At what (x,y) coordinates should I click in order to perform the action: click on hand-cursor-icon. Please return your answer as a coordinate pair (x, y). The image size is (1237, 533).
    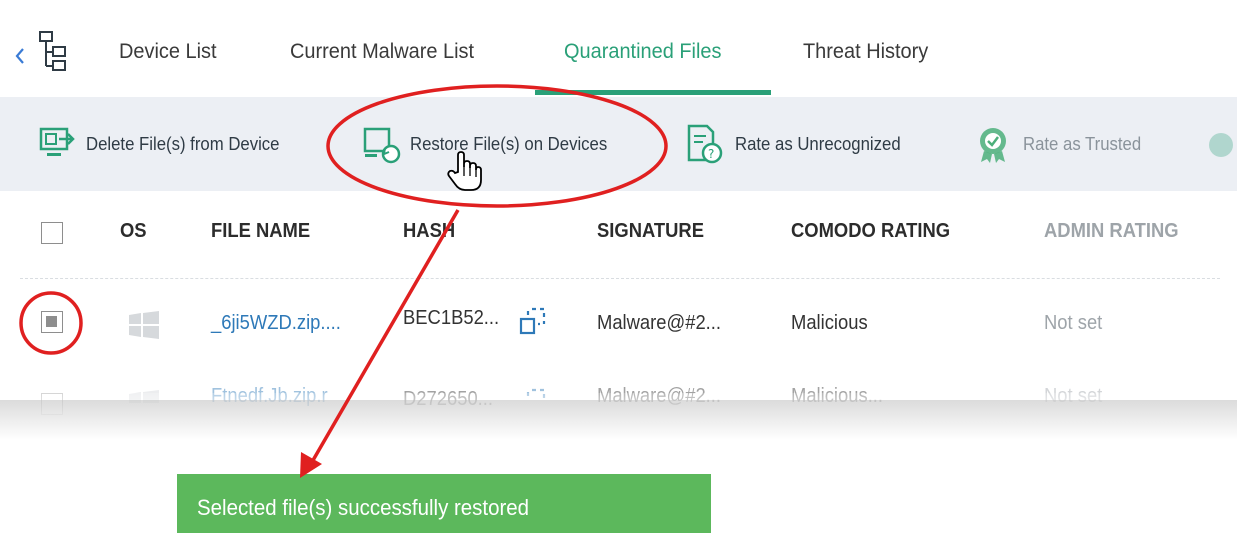
    Looking at the image, I should click on (464, 173).